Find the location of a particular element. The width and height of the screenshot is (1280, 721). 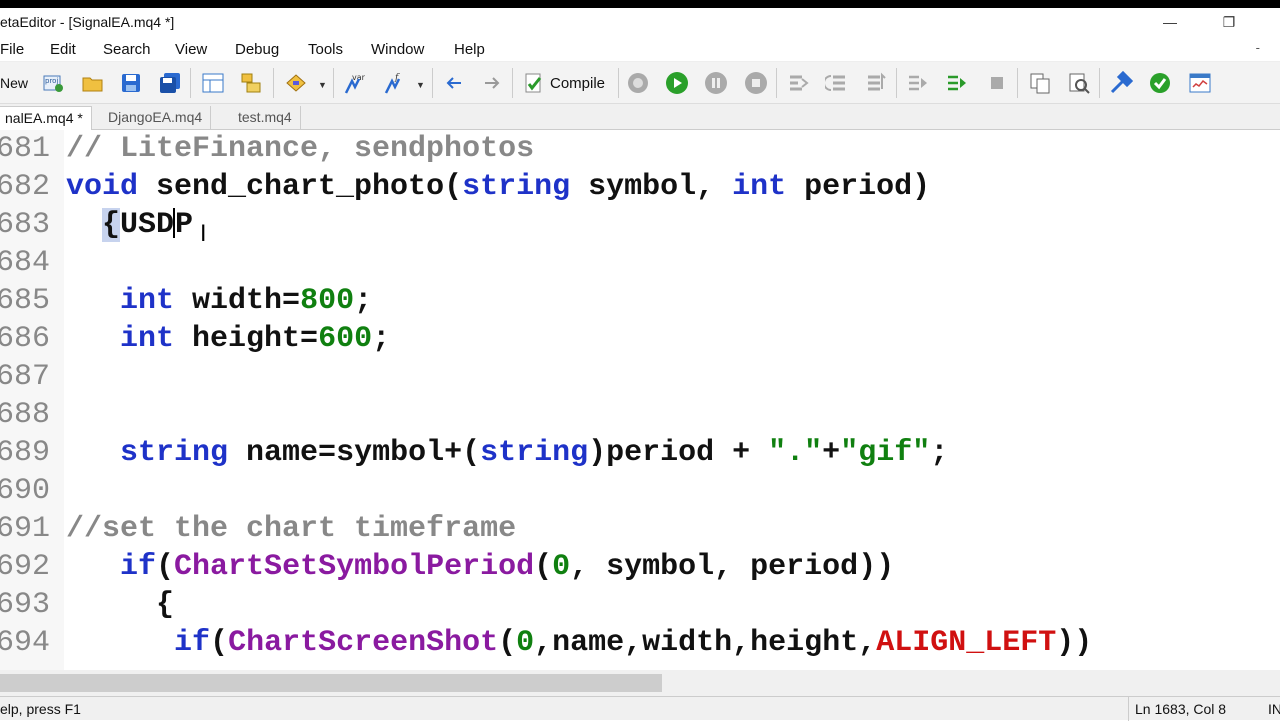

line-number: 682 is located at coordinates (25, 187).